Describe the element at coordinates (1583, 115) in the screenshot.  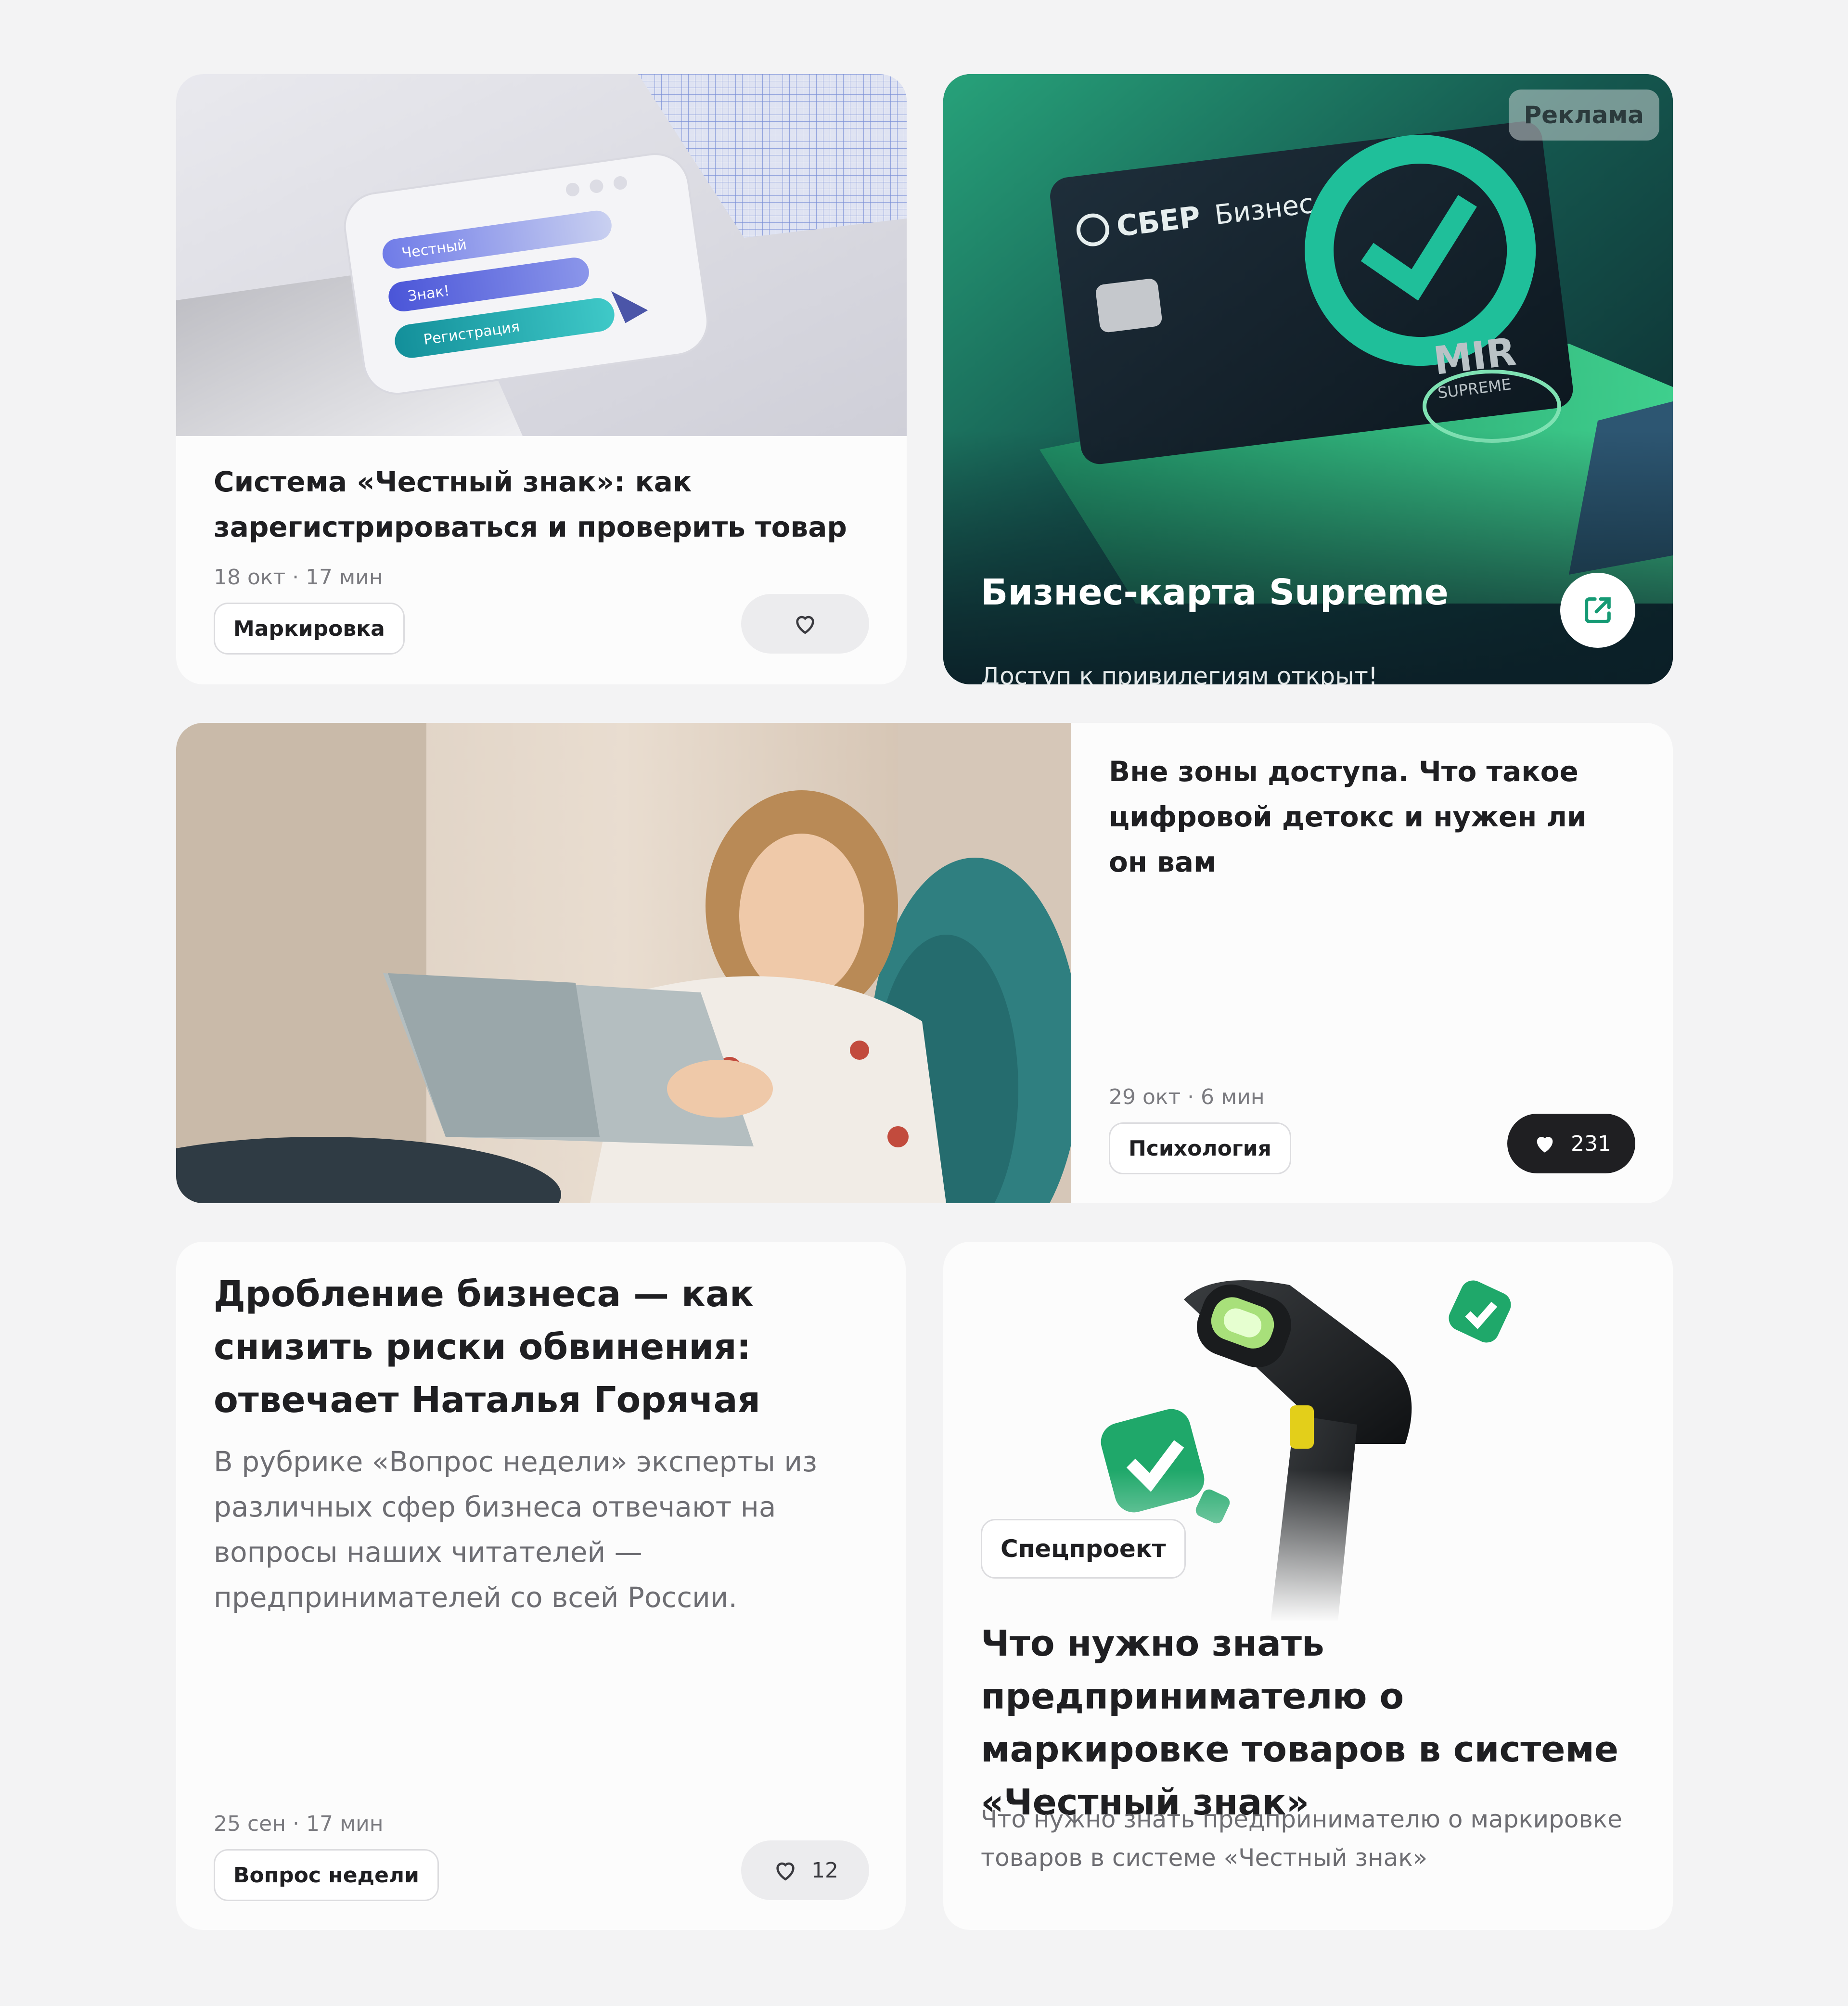
I see `ad-badge: Реклама` at that location.